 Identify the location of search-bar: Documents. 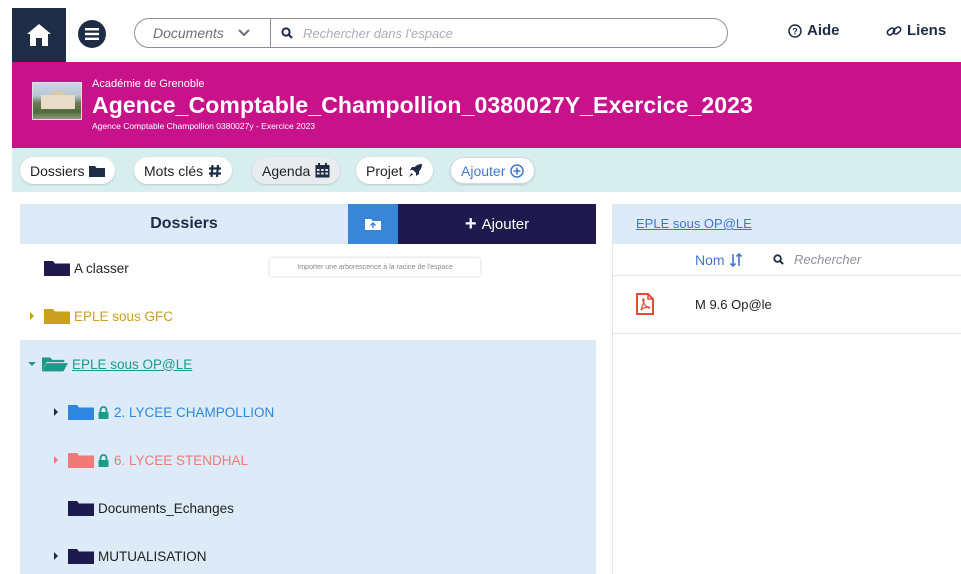
(431, 33).